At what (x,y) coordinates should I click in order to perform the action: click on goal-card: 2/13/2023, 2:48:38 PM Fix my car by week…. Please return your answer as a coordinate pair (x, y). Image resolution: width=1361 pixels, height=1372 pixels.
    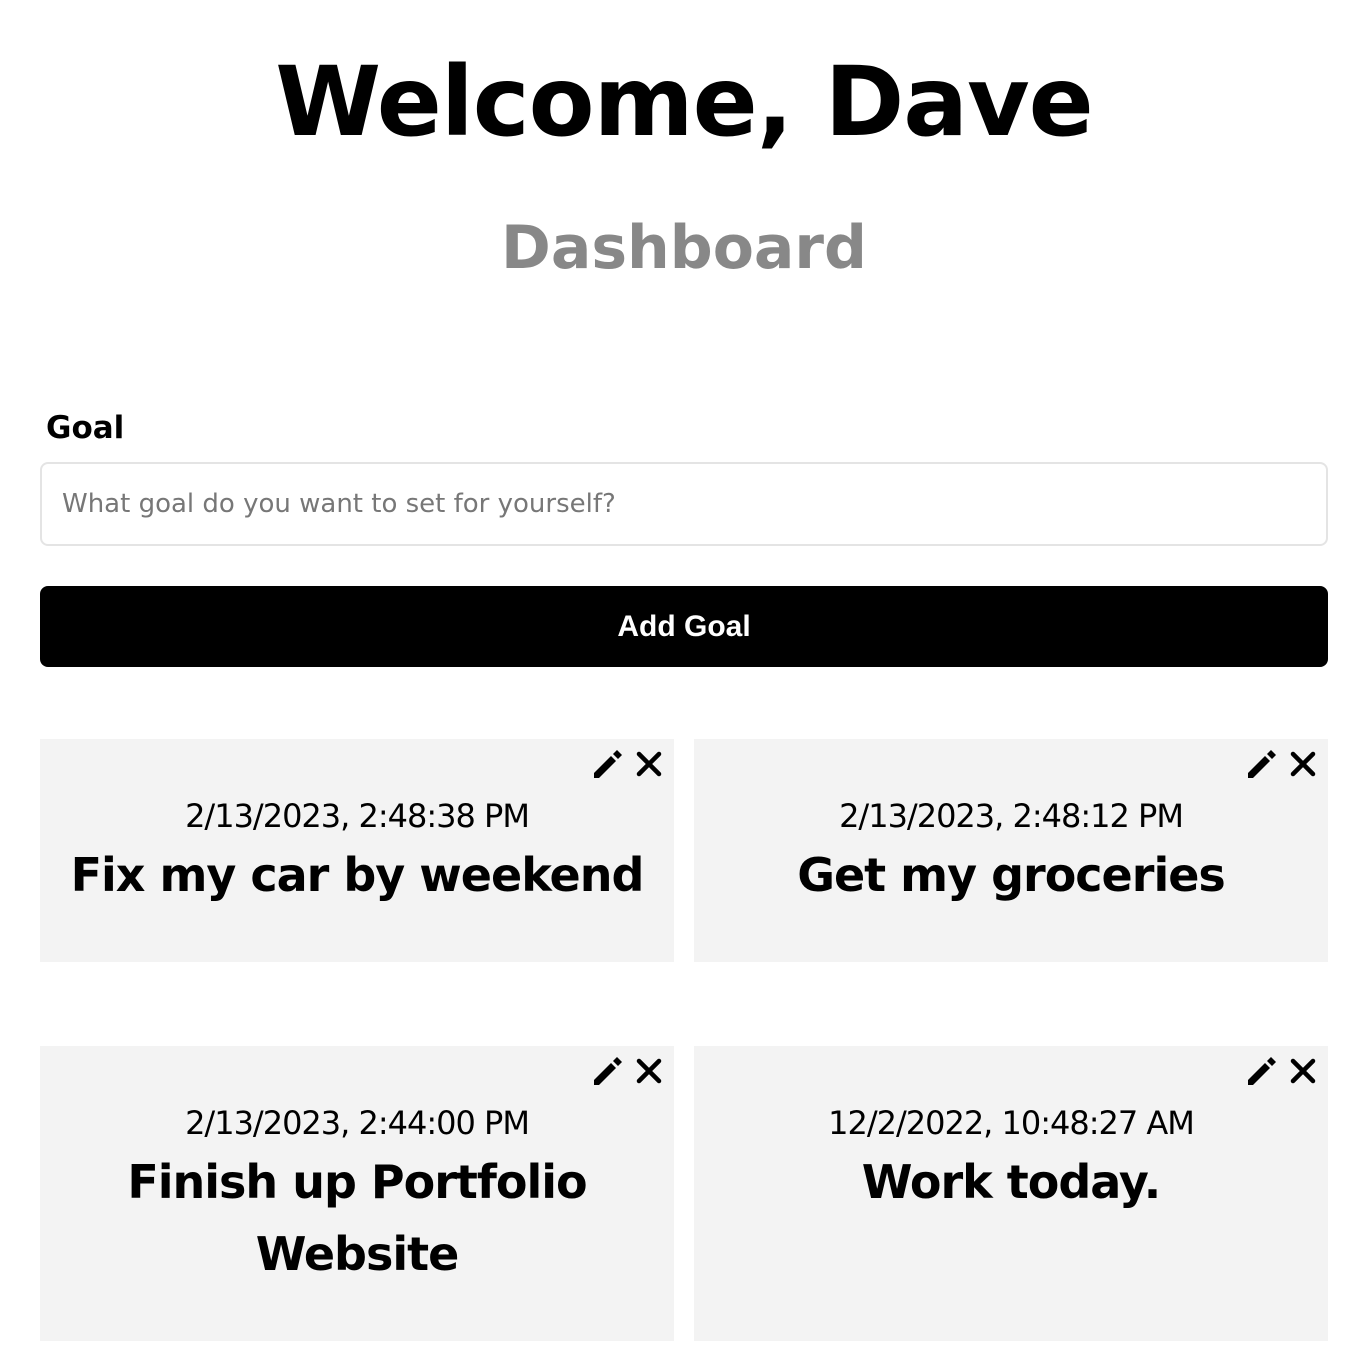
    Looking at the image, I should click on (357, 850).